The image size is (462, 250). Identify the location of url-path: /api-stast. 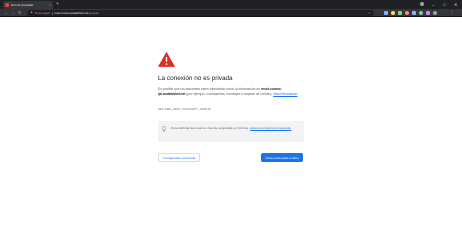
(93, 13).